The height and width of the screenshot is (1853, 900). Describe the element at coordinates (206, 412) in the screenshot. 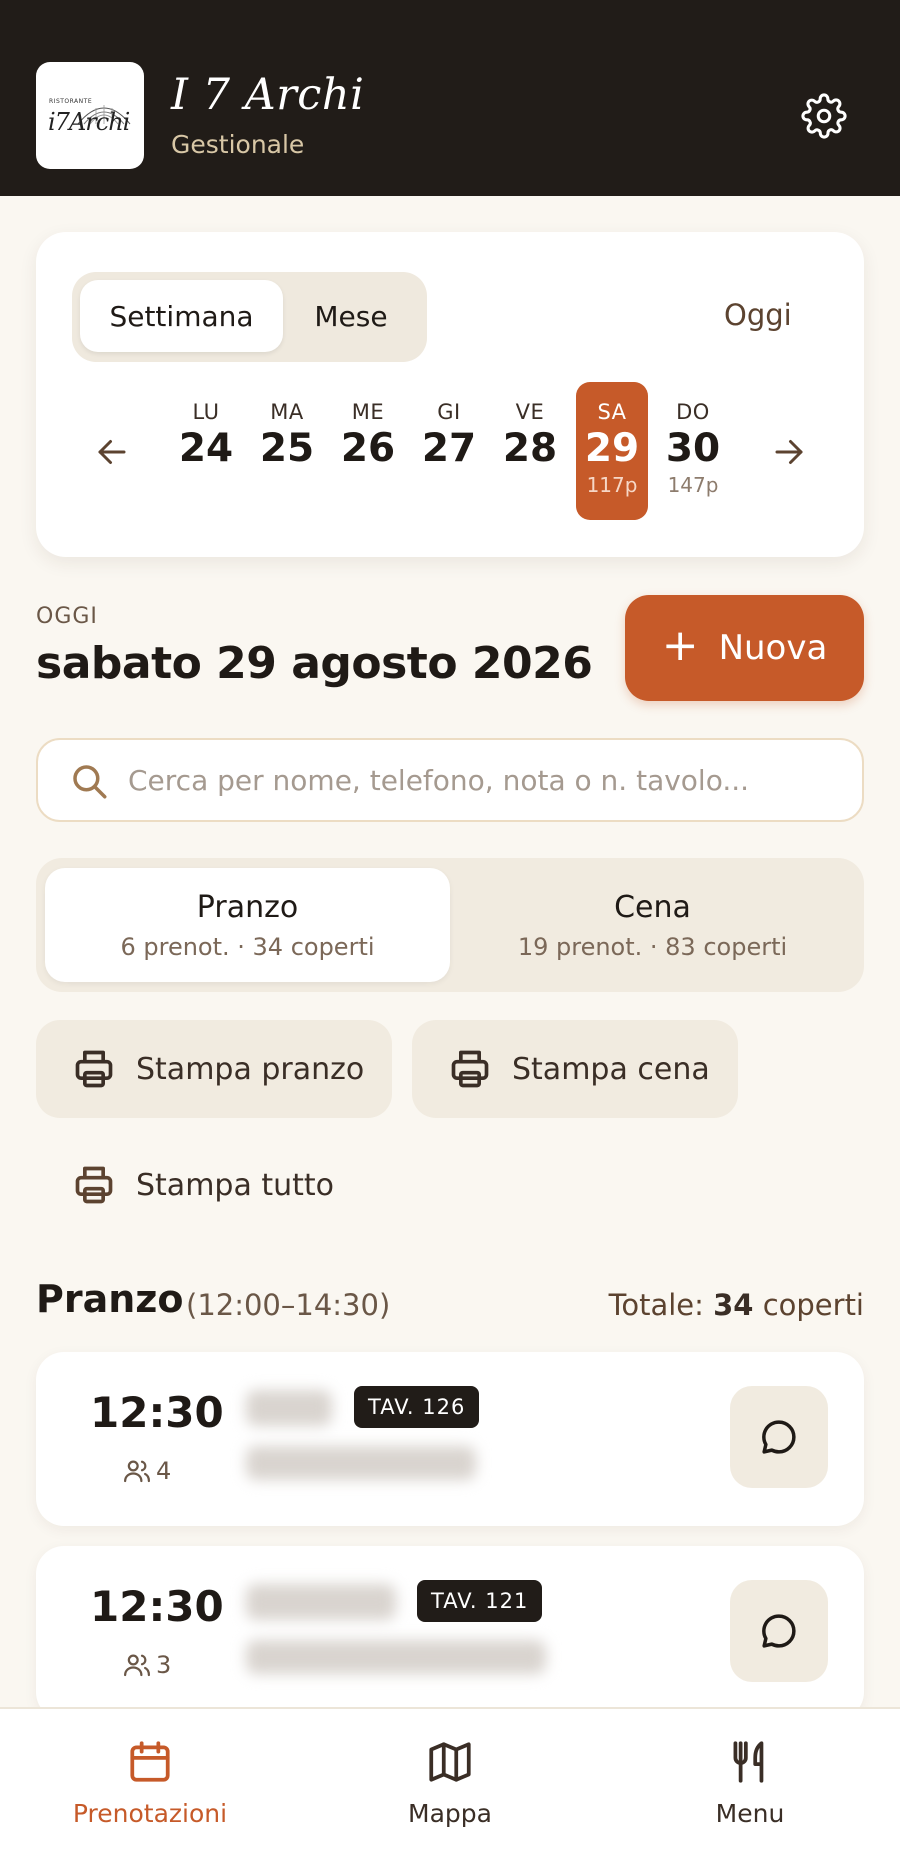

I see `day-name: LU` at that location.